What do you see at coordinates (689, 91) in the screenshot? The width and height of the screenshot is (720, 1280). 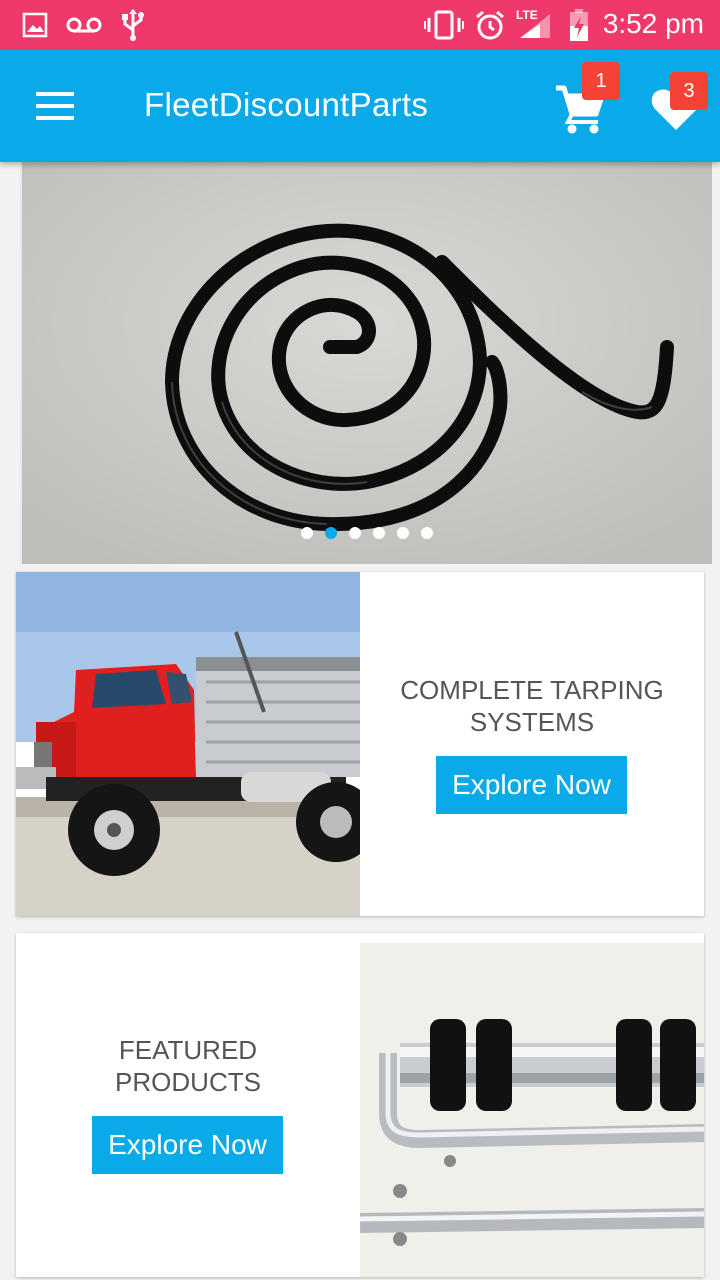 I see `wishlist-count-badge: 3` at bounding box center [689, 91].